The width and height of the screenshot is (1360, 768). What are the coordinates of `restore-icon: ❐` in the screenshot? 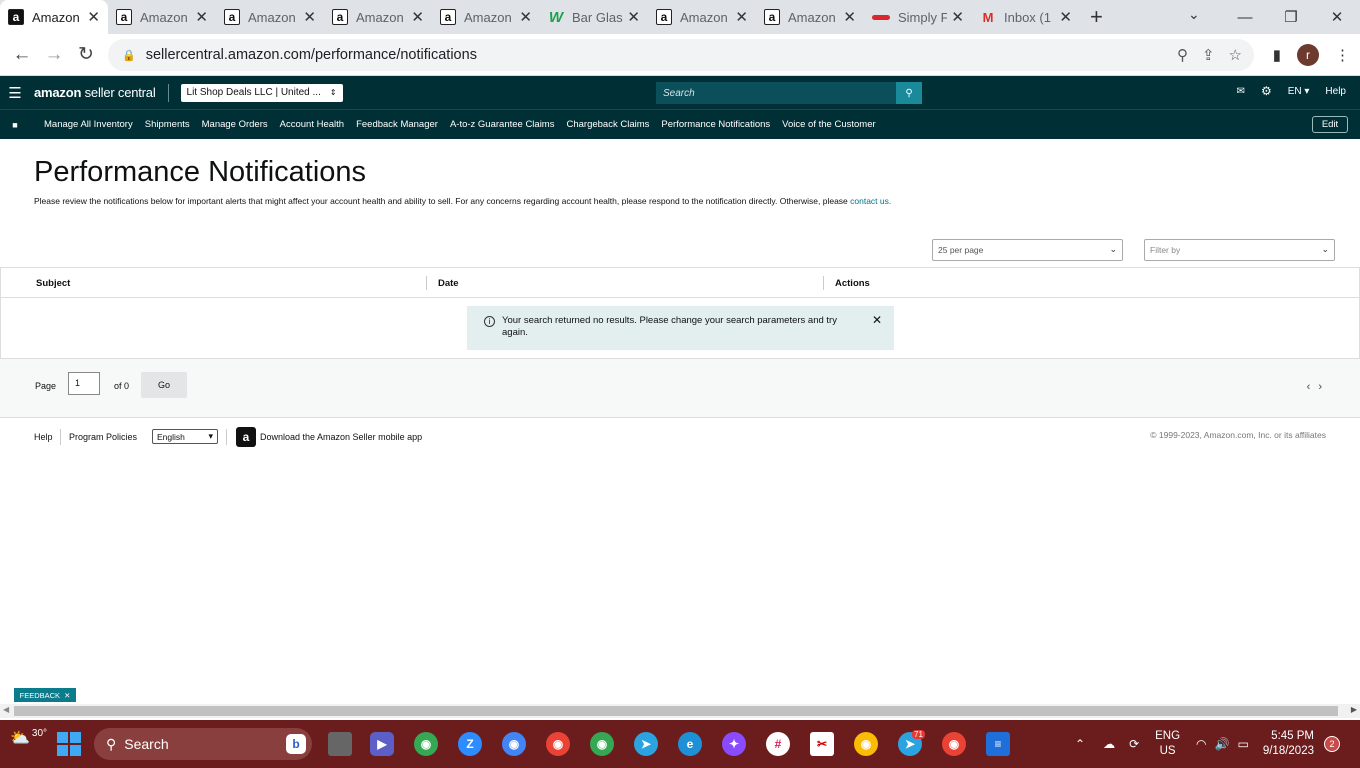 It's located at (1291, 17).